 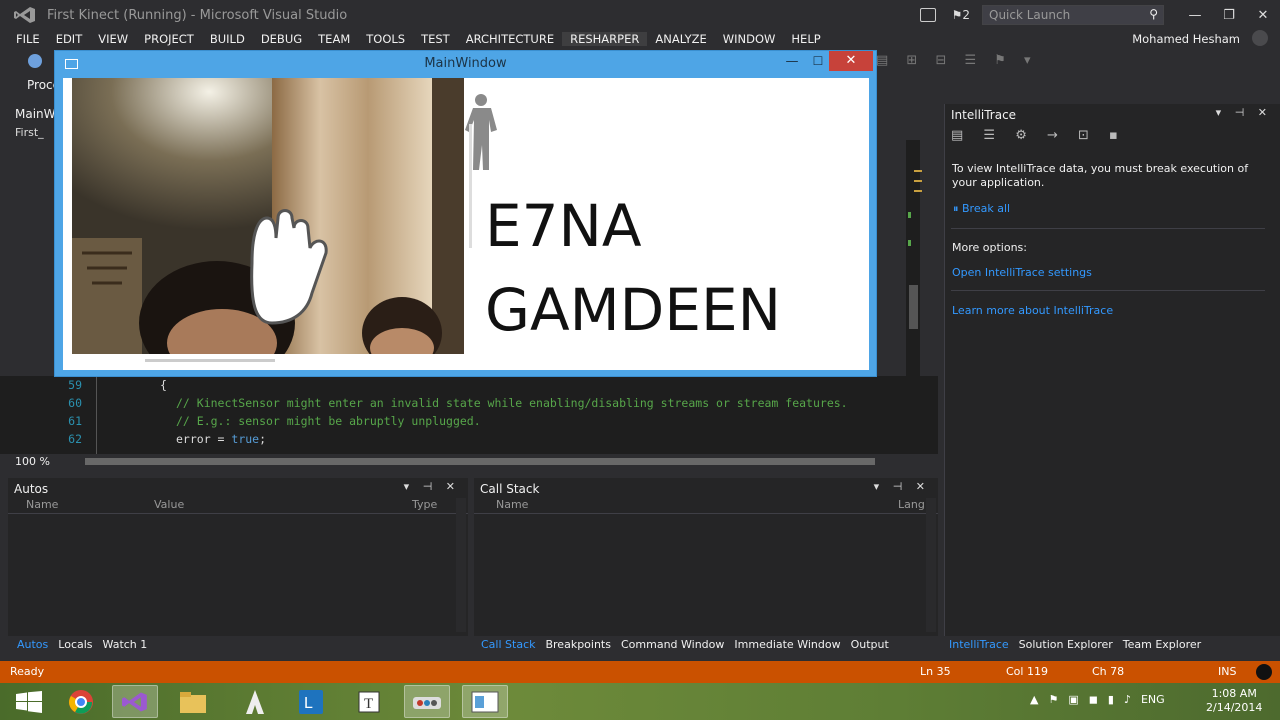 What do you see at coordinates (1108, 228) in the screenshot?
I see `separator` at bounding box center [1108, 228].